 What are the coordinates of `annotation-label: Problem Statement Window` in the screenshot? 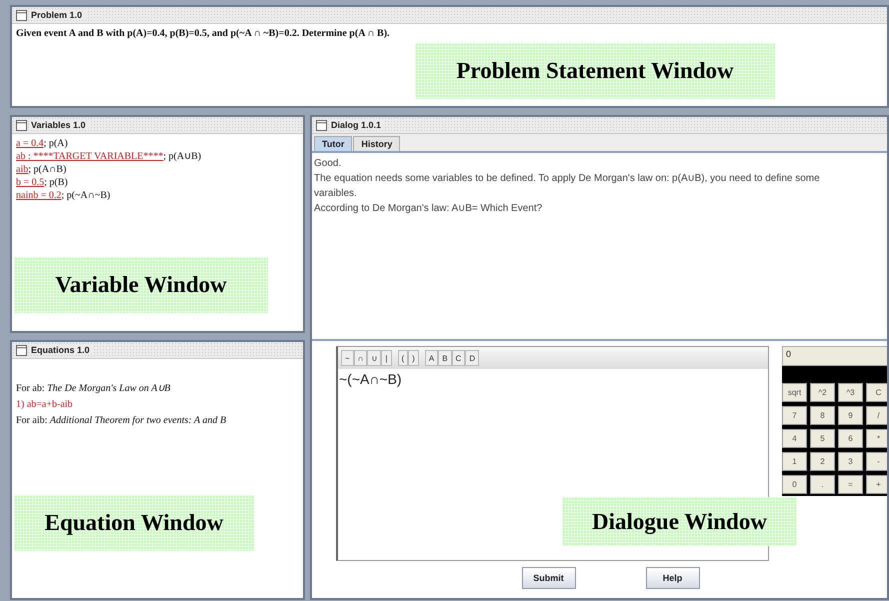 It's located at (595, 71).